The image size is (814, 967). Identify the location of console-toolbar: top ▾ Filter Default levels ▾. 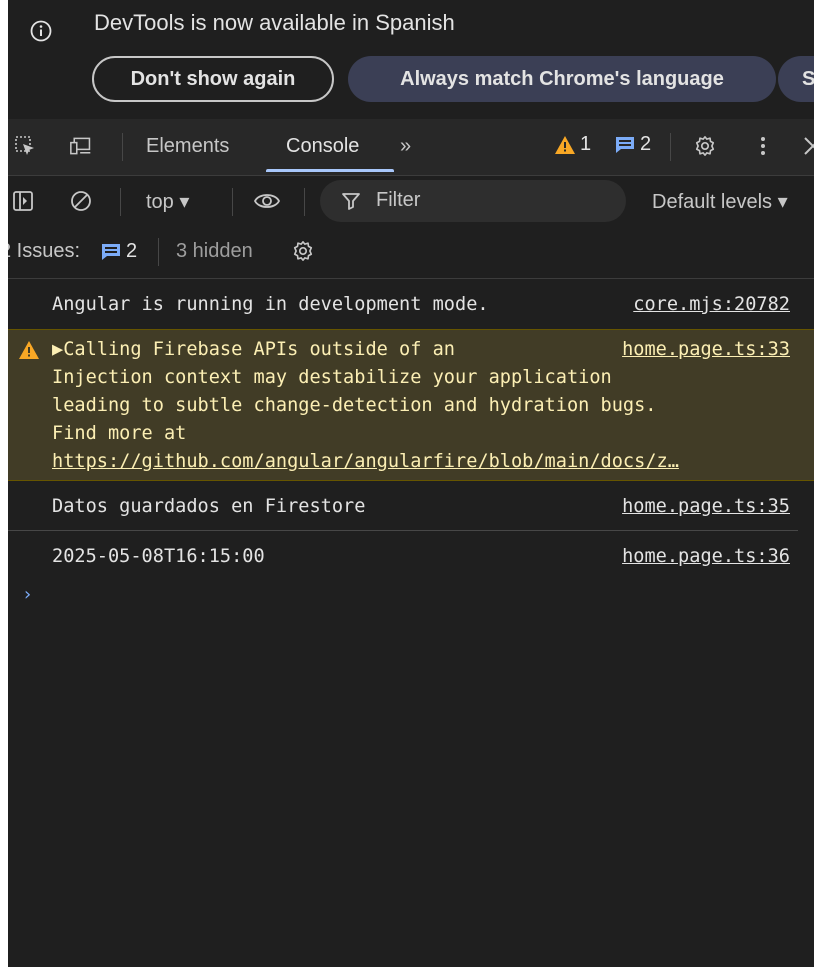
(411, 201).